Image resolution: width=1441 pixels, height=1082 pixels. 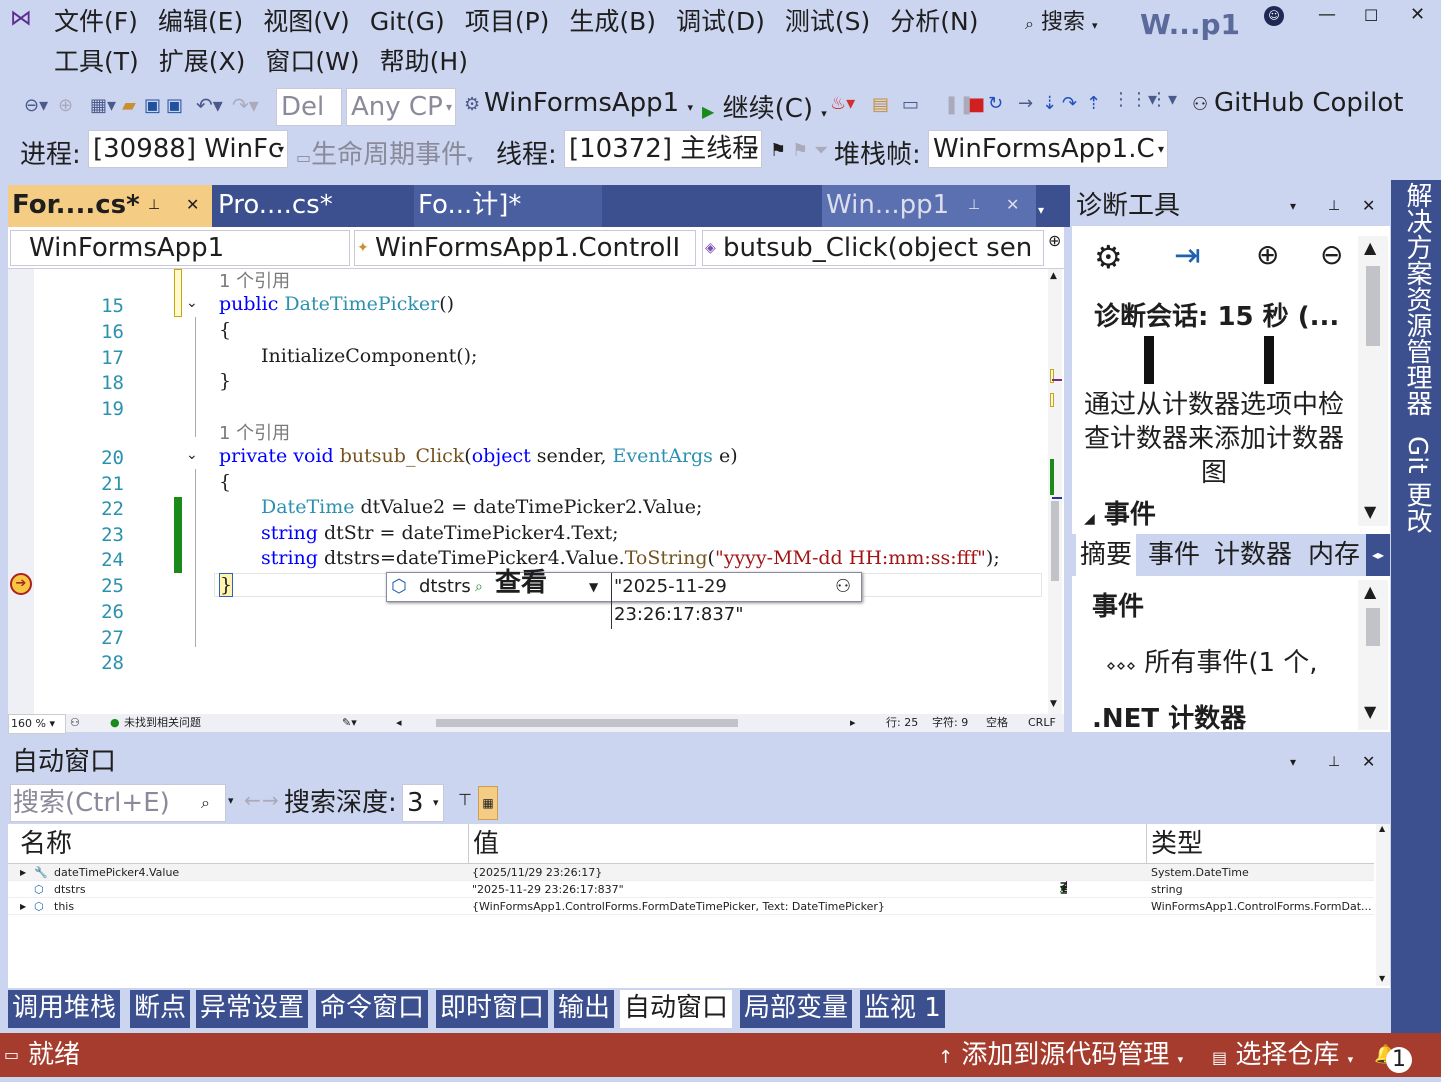 I want to click on tab-events: 事件, so click(x=1174, y=555).